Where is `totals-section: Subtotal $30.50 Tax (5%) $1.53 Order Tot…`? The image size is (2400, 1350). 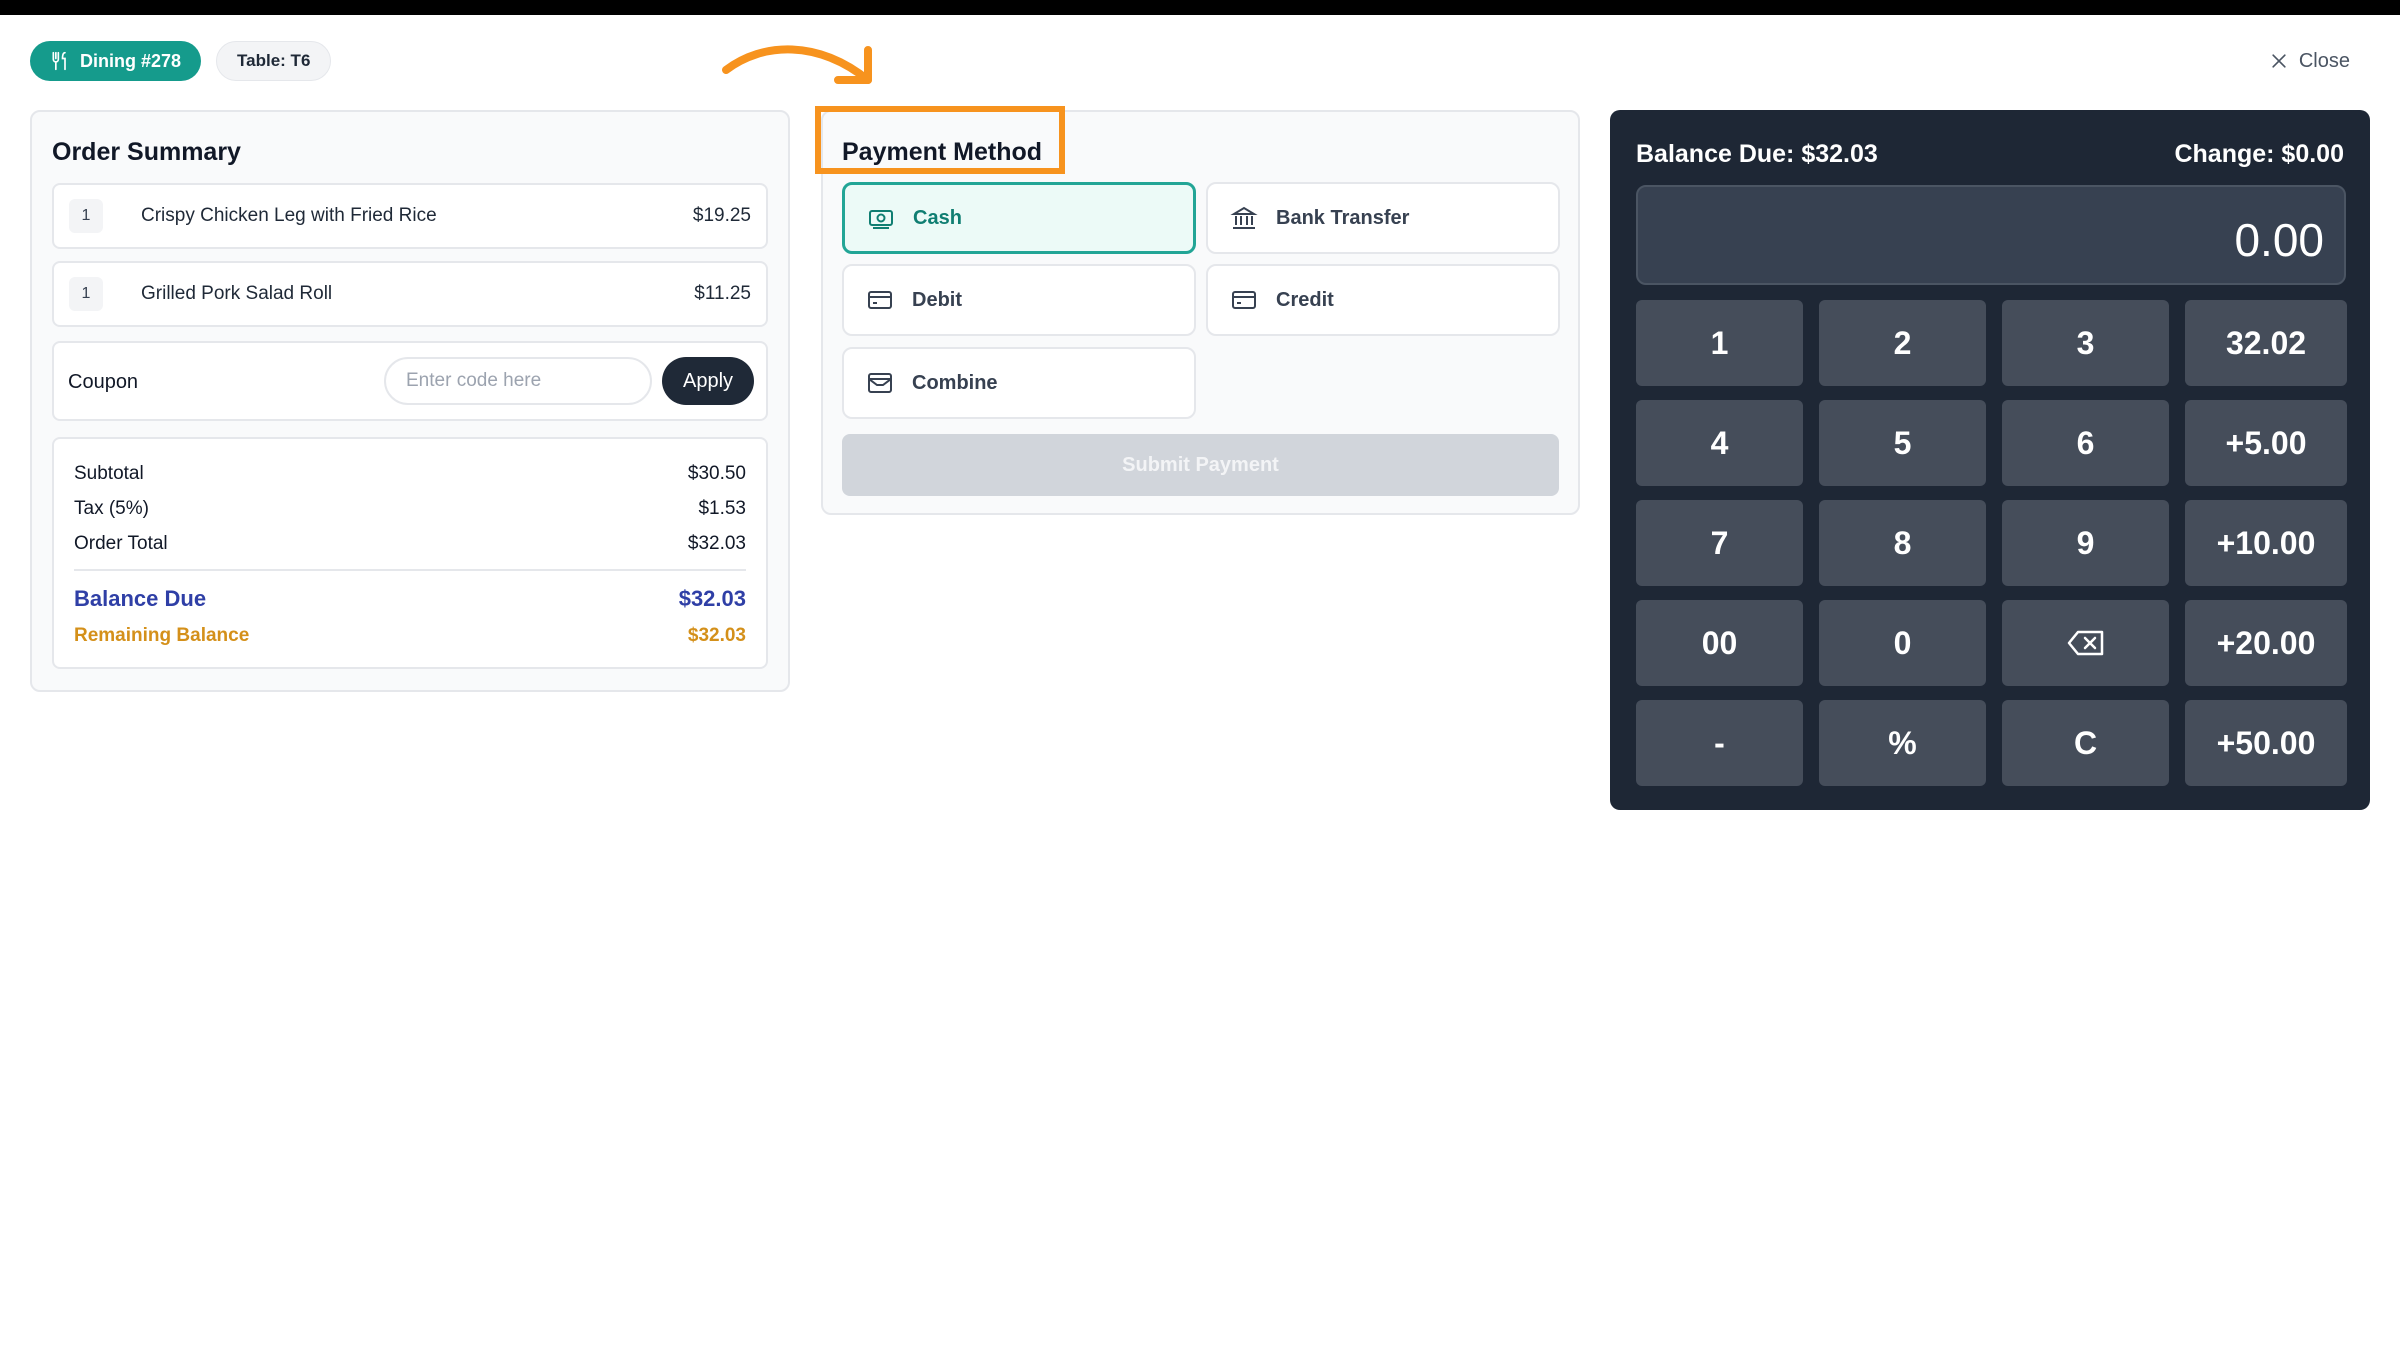 totals-section: Subtotal $30.50 Tax (5%) $1.53 Order Tot… is located at coordinates (410, 553).